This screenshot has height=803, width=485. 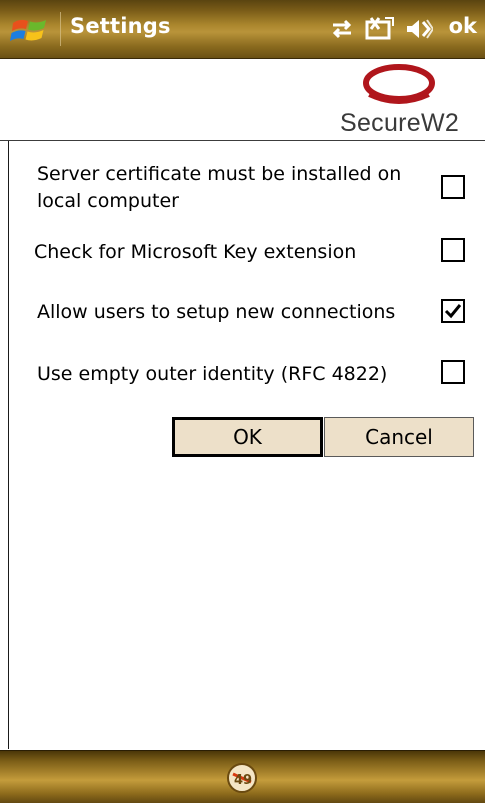 I want to click on cancel-button: Cancel, so click(x=399, y=437).